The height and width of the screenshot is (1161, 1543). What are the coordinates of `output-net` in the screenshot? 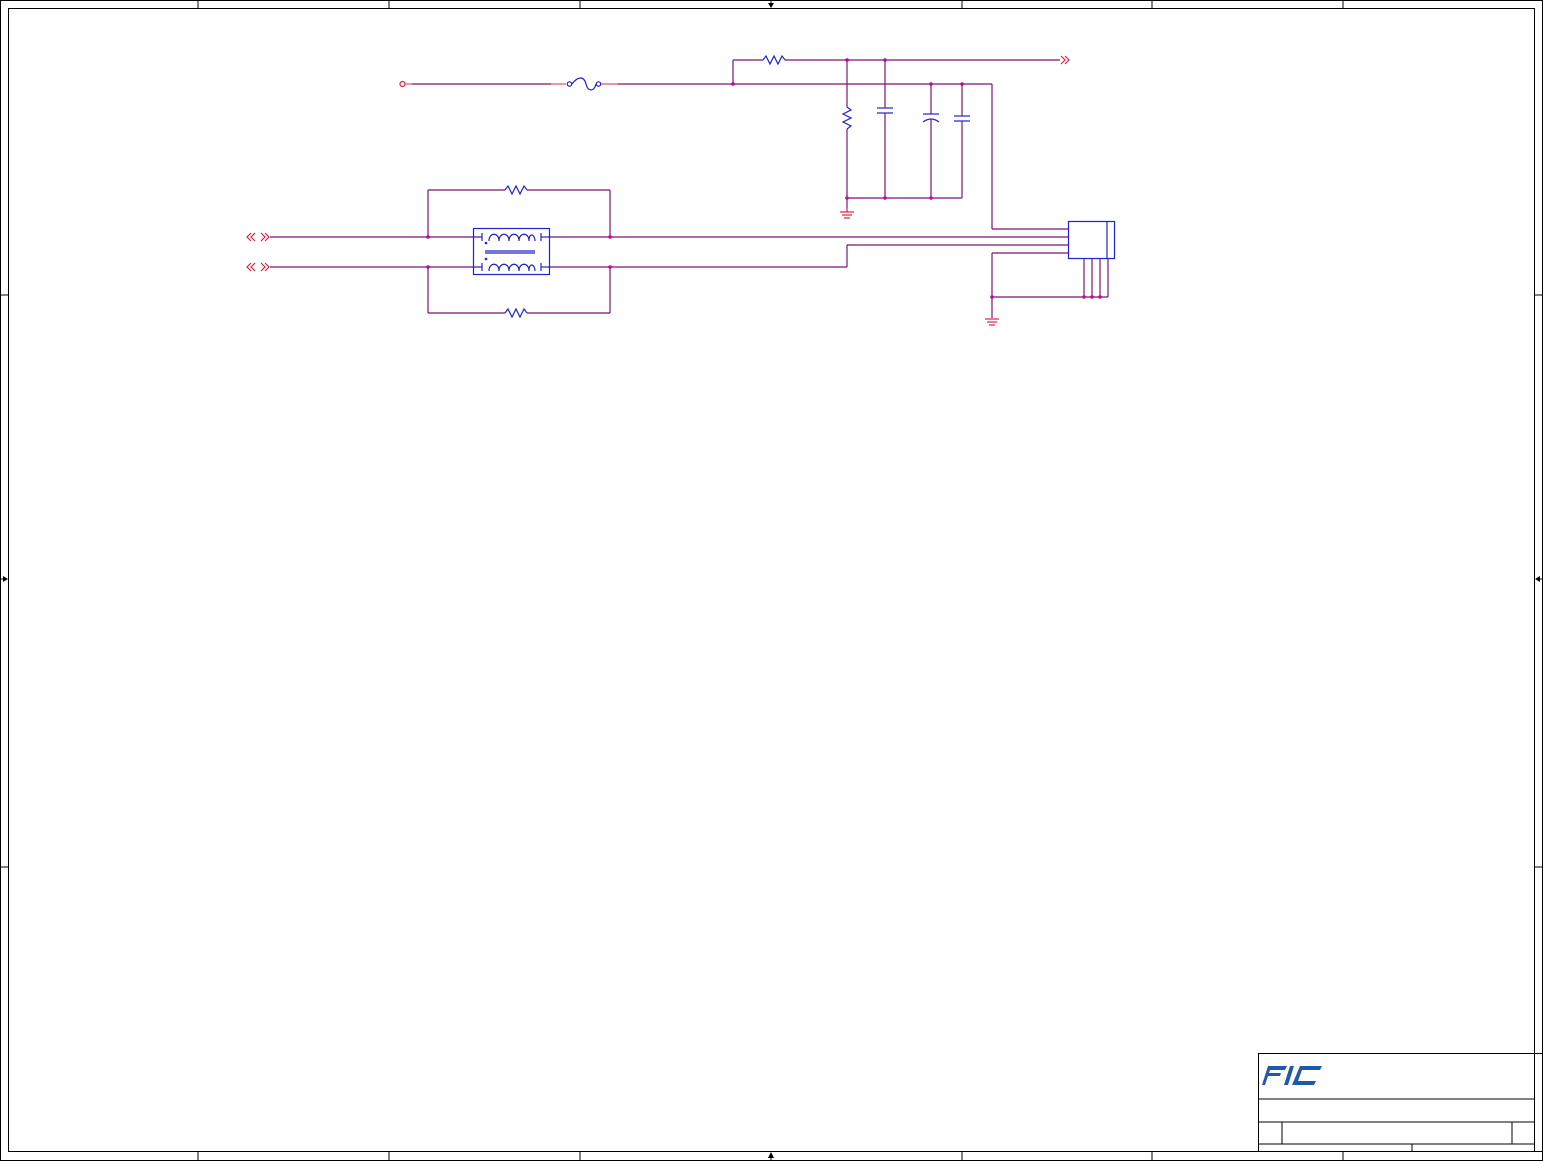 It's located at (901, 69).